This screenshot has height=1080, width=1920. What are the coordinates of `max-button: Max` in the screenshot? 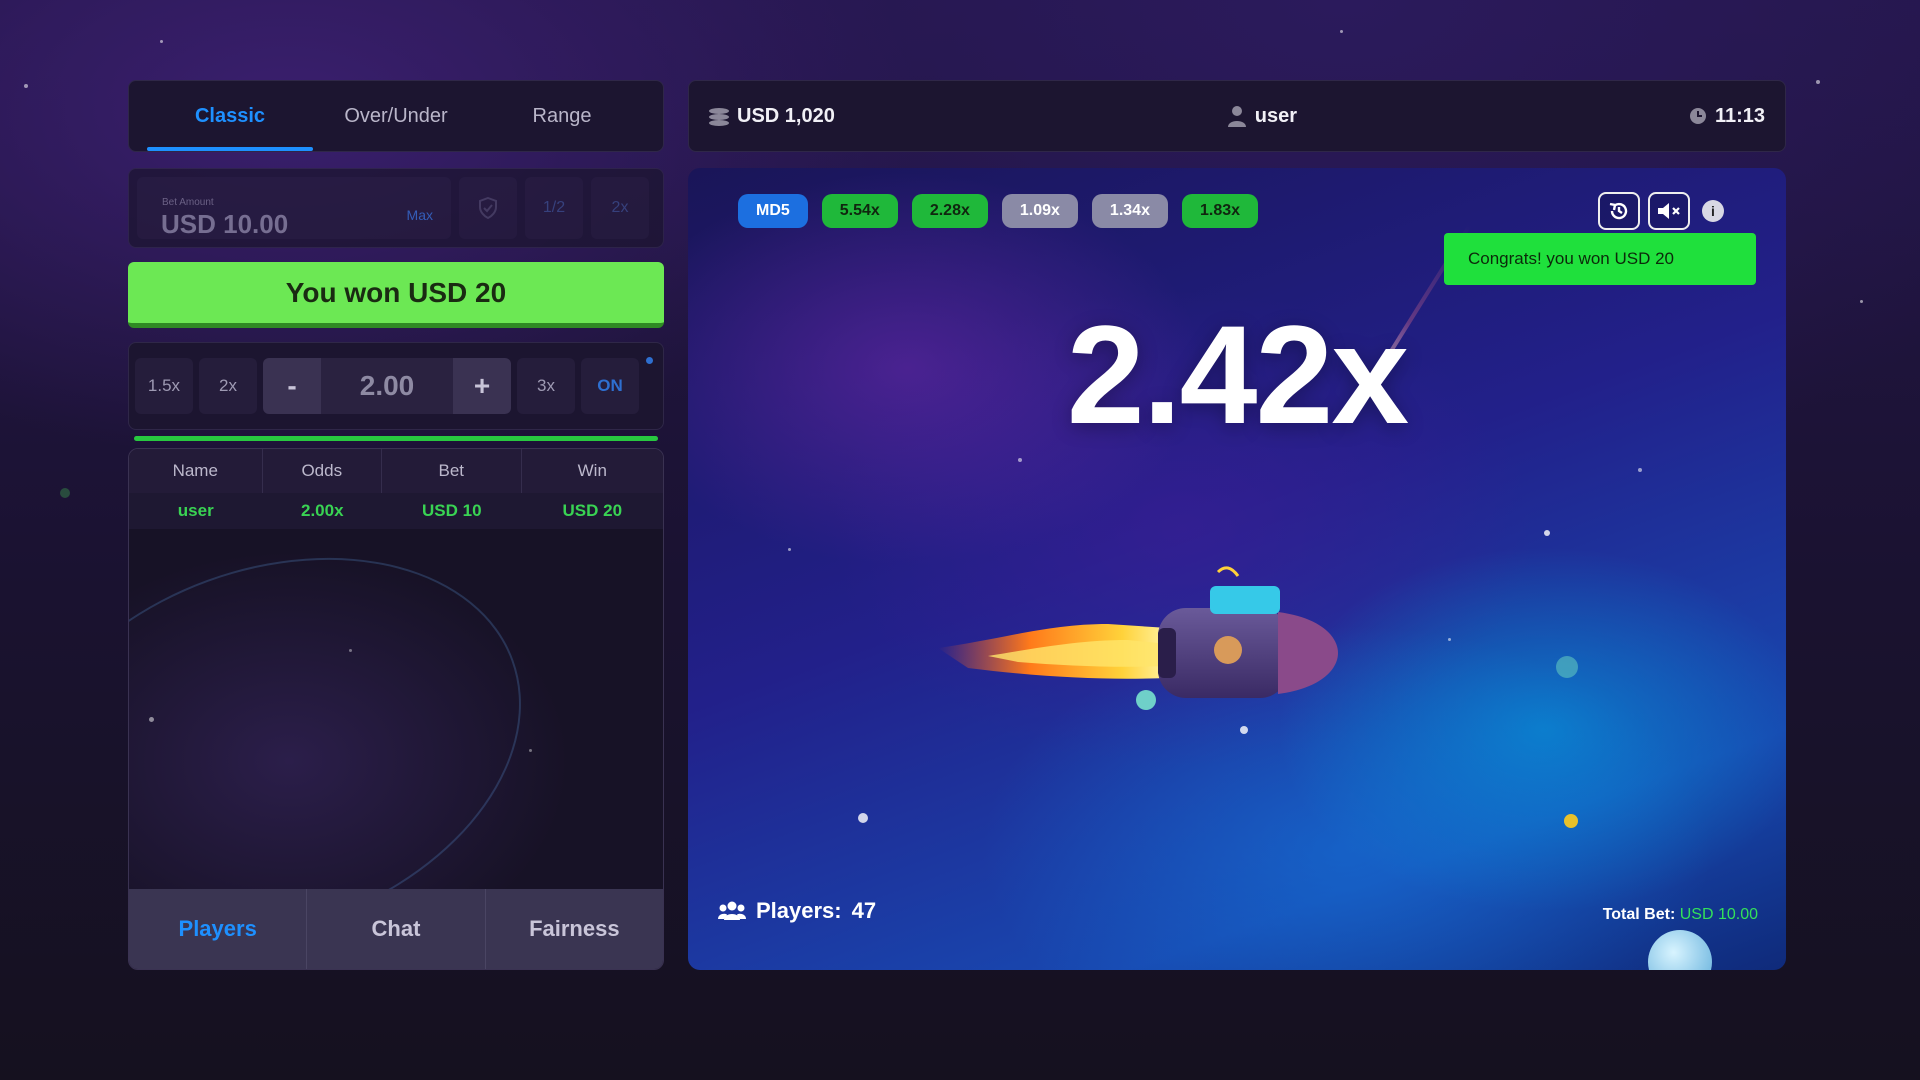 It's located at (420, 215).